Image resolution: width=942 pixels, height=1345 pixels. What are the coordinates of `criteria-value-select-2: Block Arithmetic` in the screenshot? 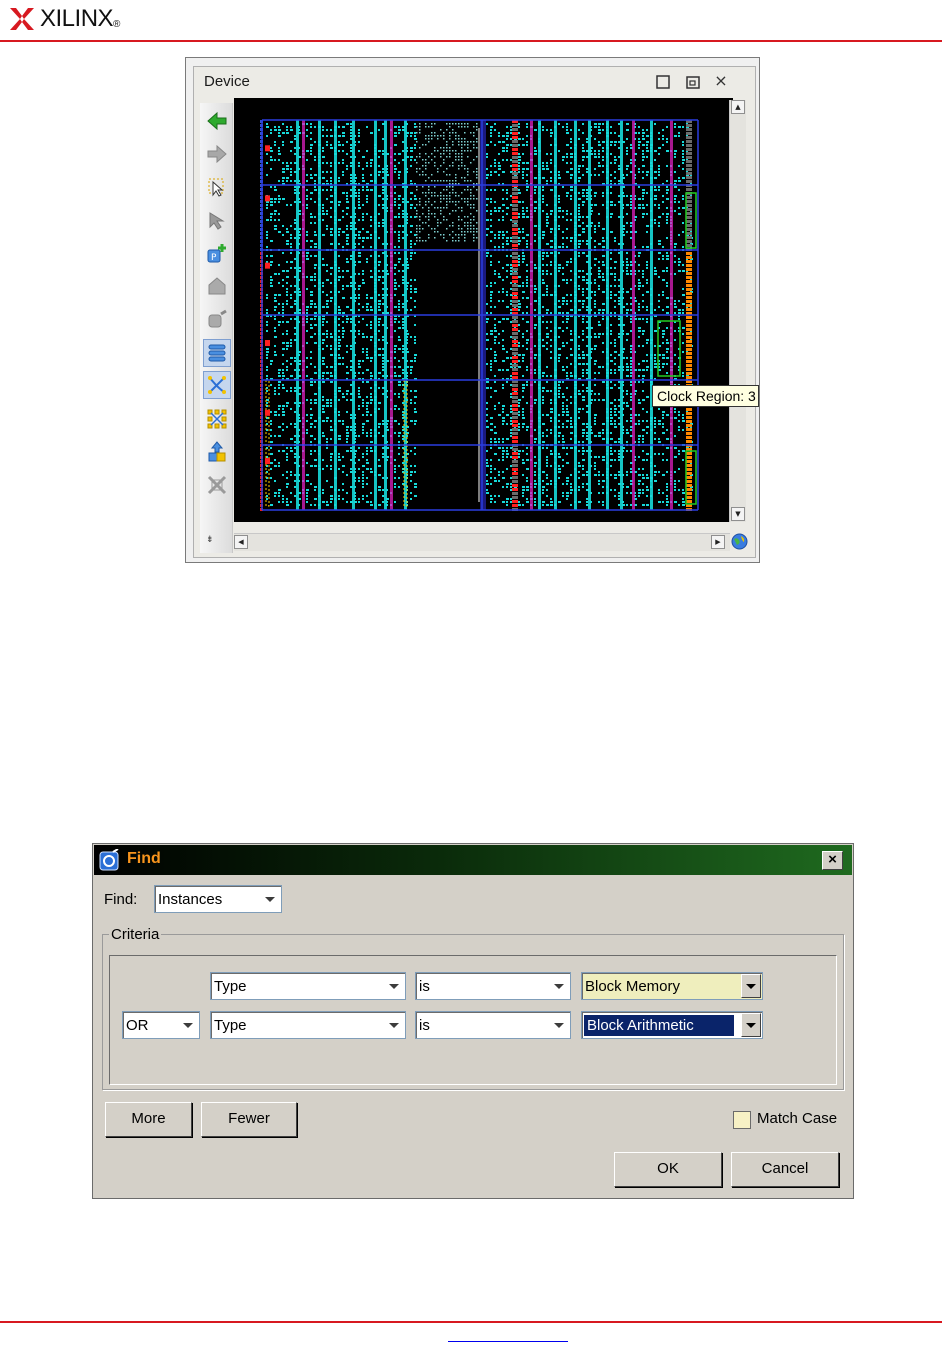 It's located at (672, 1025).